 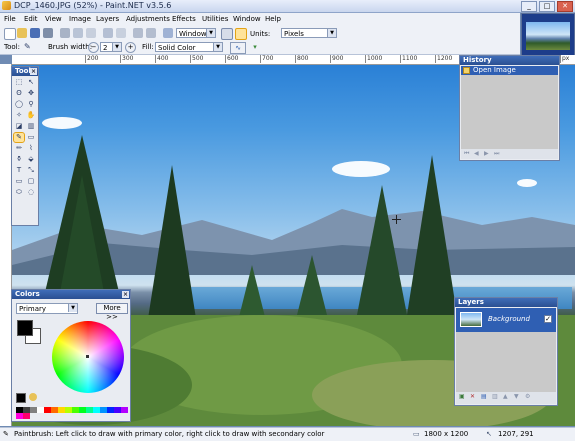 What do you see at coordinates (91, 33) in the screenshot?
I see `paste-icon` at bounding box center [91, 33].